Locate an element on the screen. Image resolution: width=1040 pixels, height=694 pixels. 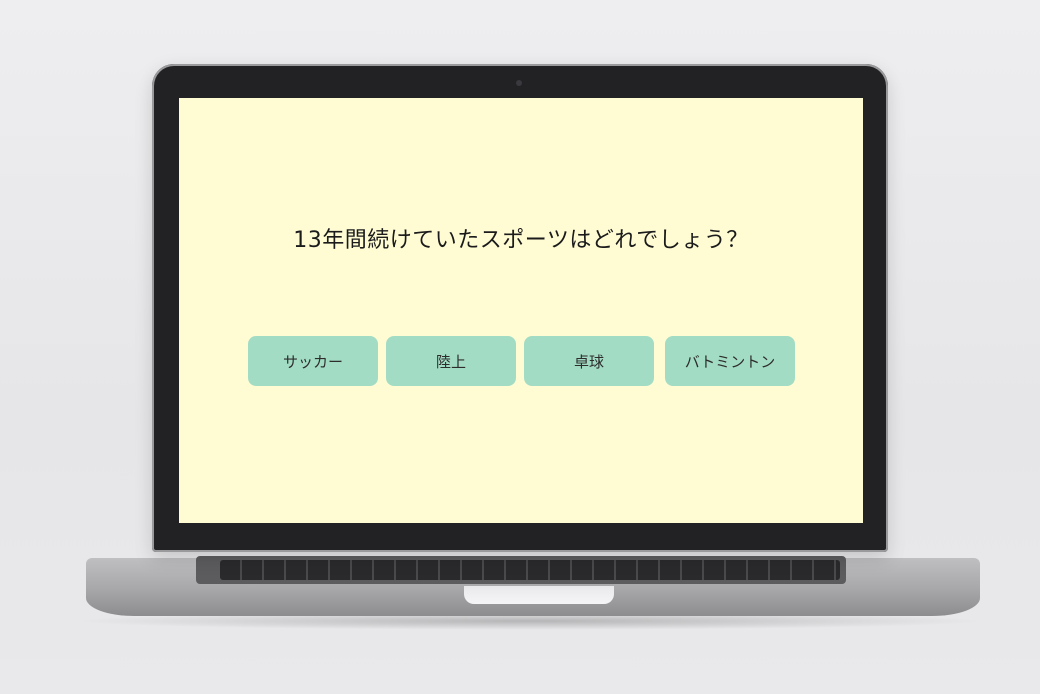
laptop-lid-notch is located at coordinates (539, 595).